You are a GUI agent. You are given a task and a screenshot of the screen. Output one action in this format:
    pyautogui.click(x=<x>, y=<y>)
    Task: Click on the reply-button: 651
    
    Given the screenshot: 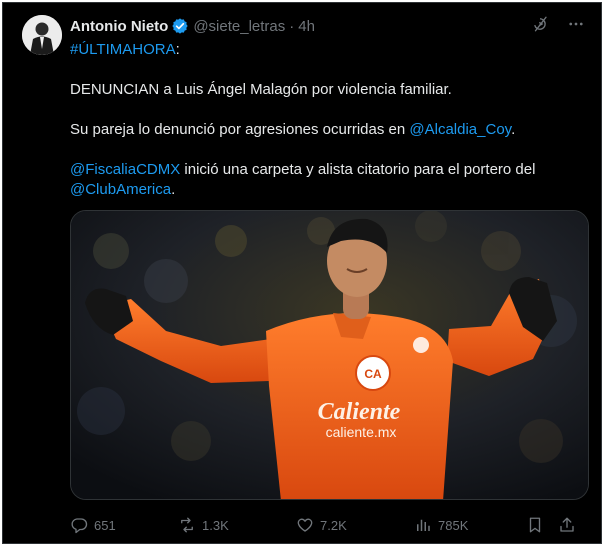 What is the action you would take?
    pyautogui.click(x=124, y=525)
    